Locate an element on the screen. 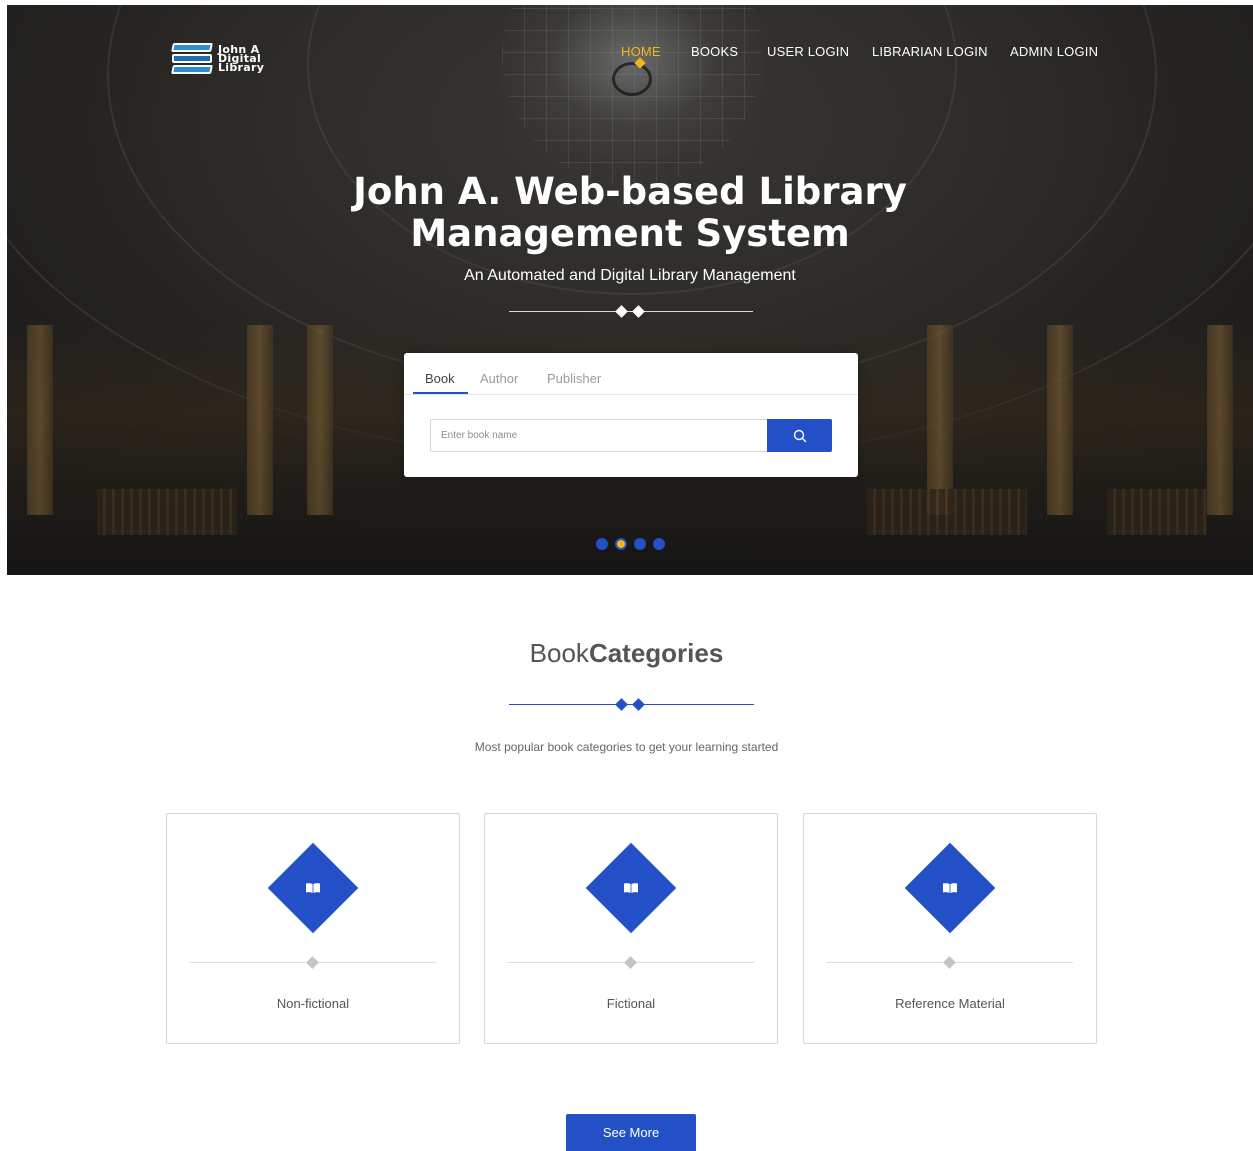 This screenshot has height=1151, width=1253. hero-title-line: Management System is located at coordinates (630, 233).